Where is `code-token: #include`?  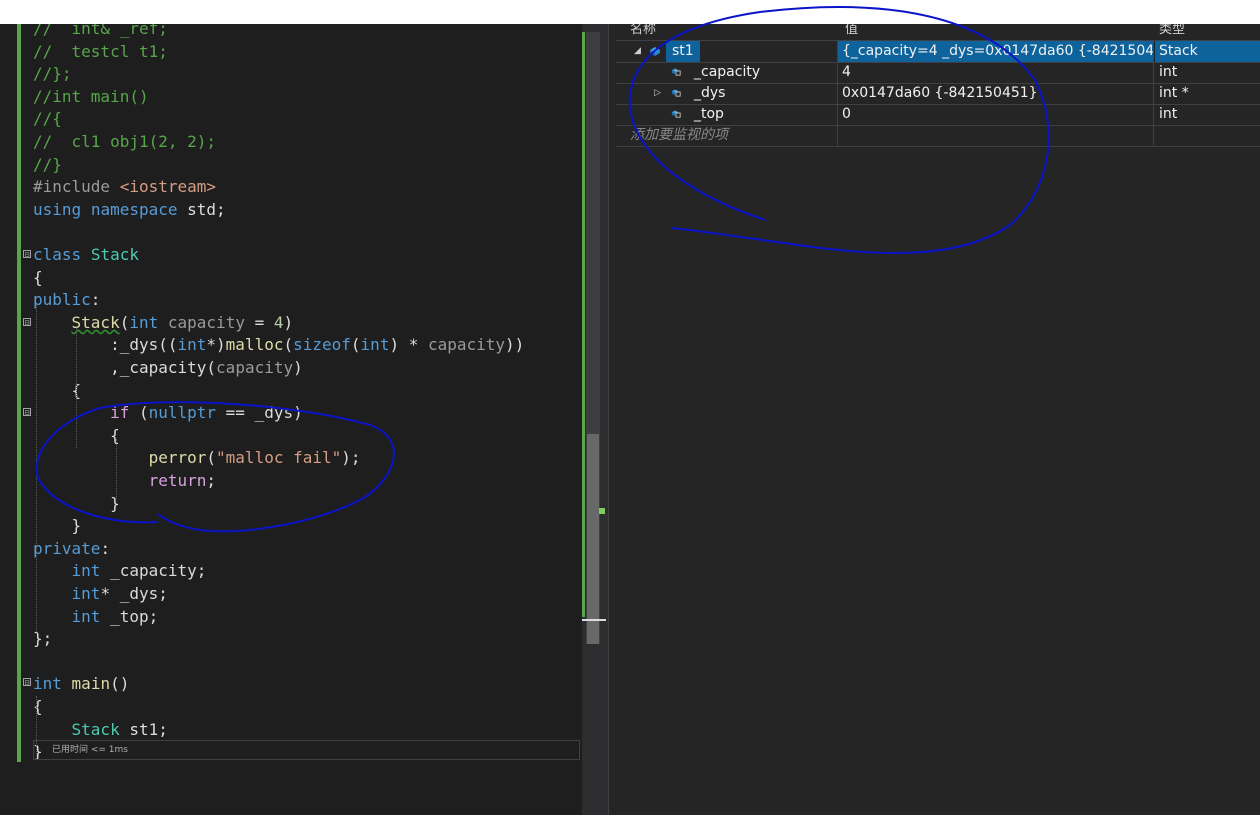 code-token: #include is located at coordinates (76, 187).